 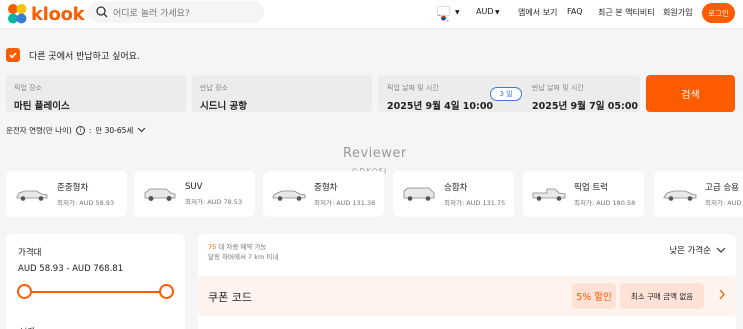 I want to click on watermark-title: Reviewer, so click(x=375, y=153).